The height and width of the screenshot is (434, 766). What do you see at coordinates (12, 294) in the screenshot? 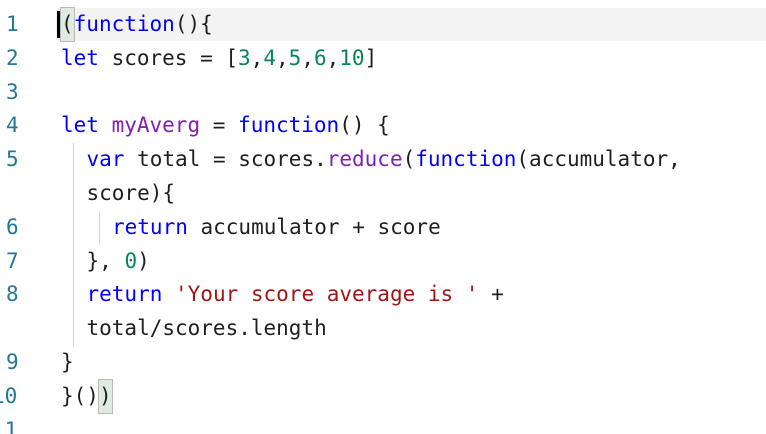
I see `line-number: 8` at bounding box center [12, 294].